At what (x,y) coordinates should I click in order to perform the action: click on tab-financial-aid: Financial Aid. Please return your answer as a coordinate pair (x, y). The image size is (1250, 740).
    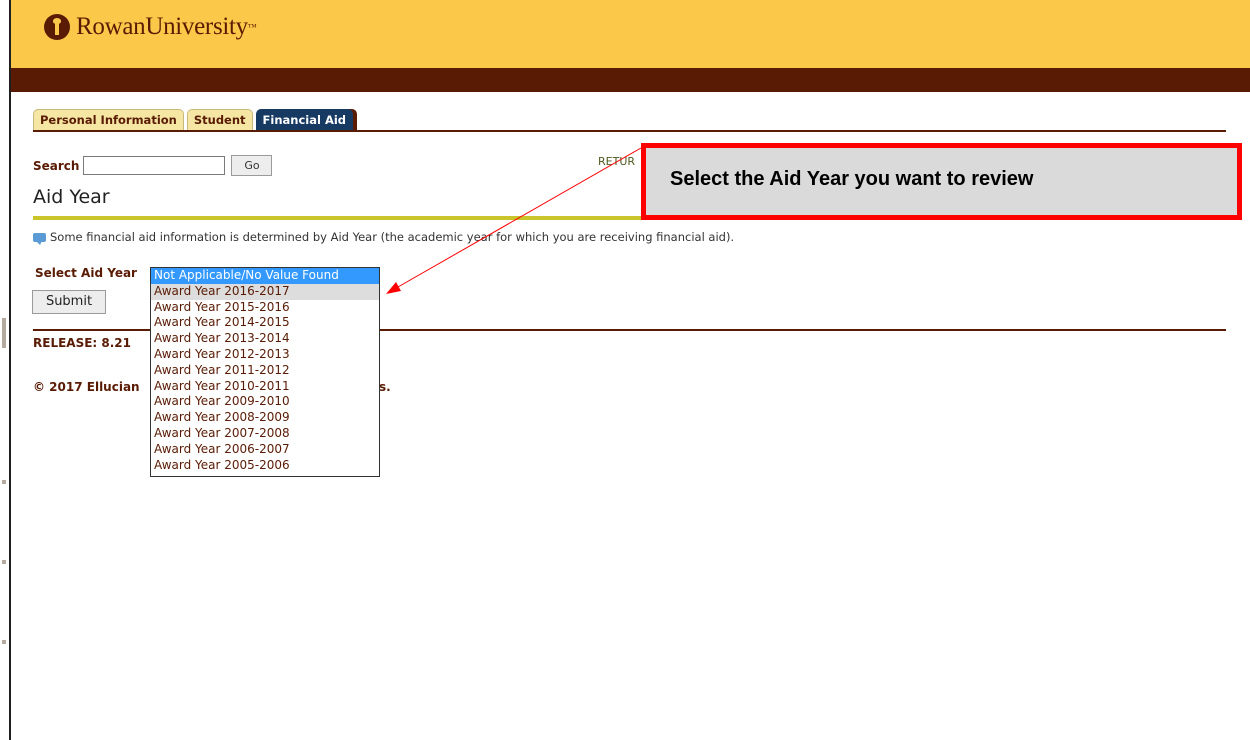
    Looking at the image, I should click on (304, 119).